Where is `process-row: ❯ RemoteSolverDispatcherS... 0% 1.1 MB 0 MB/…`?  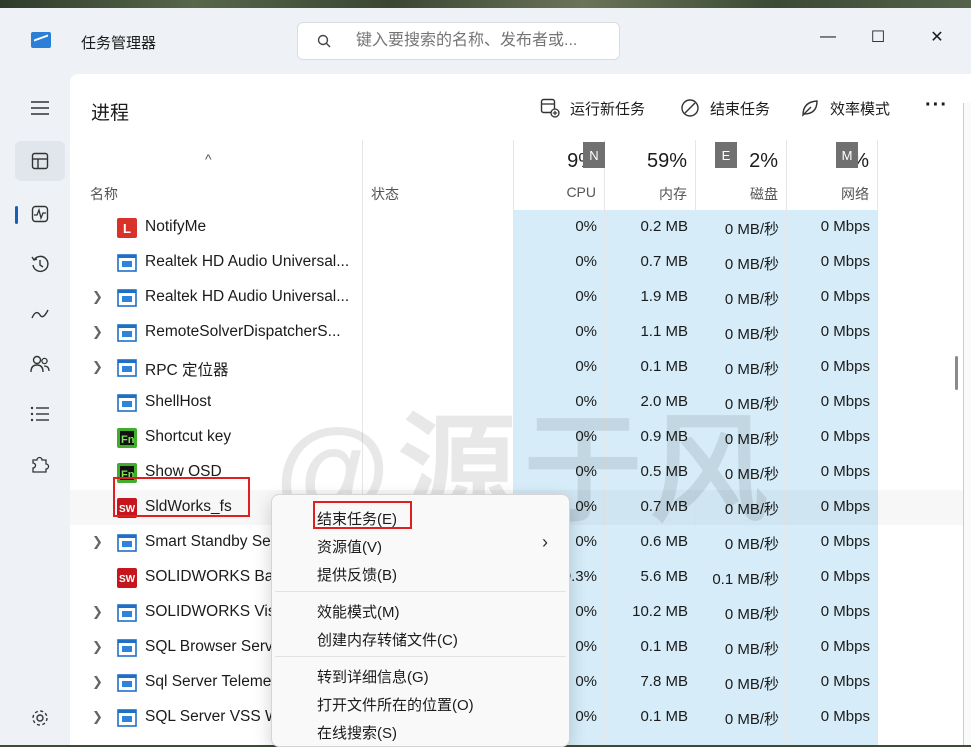 process-row: ❯ RemoteSolverDispatcherS... 0% 1.1 MB 0 MB/… is located at coordinates (520, 332).